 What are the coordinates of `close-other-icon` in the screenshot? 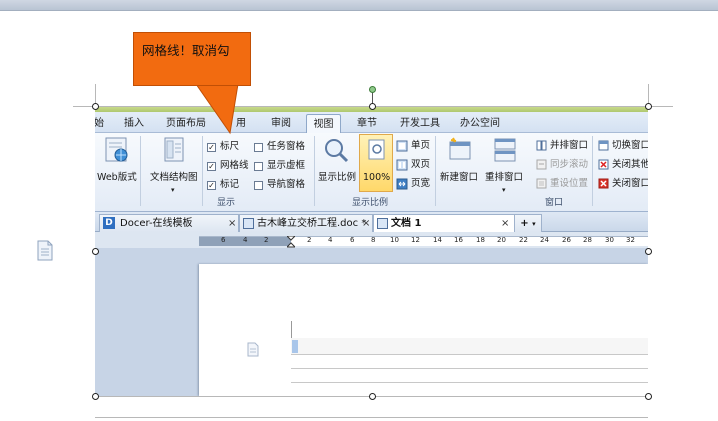 It's located at (603, 164).